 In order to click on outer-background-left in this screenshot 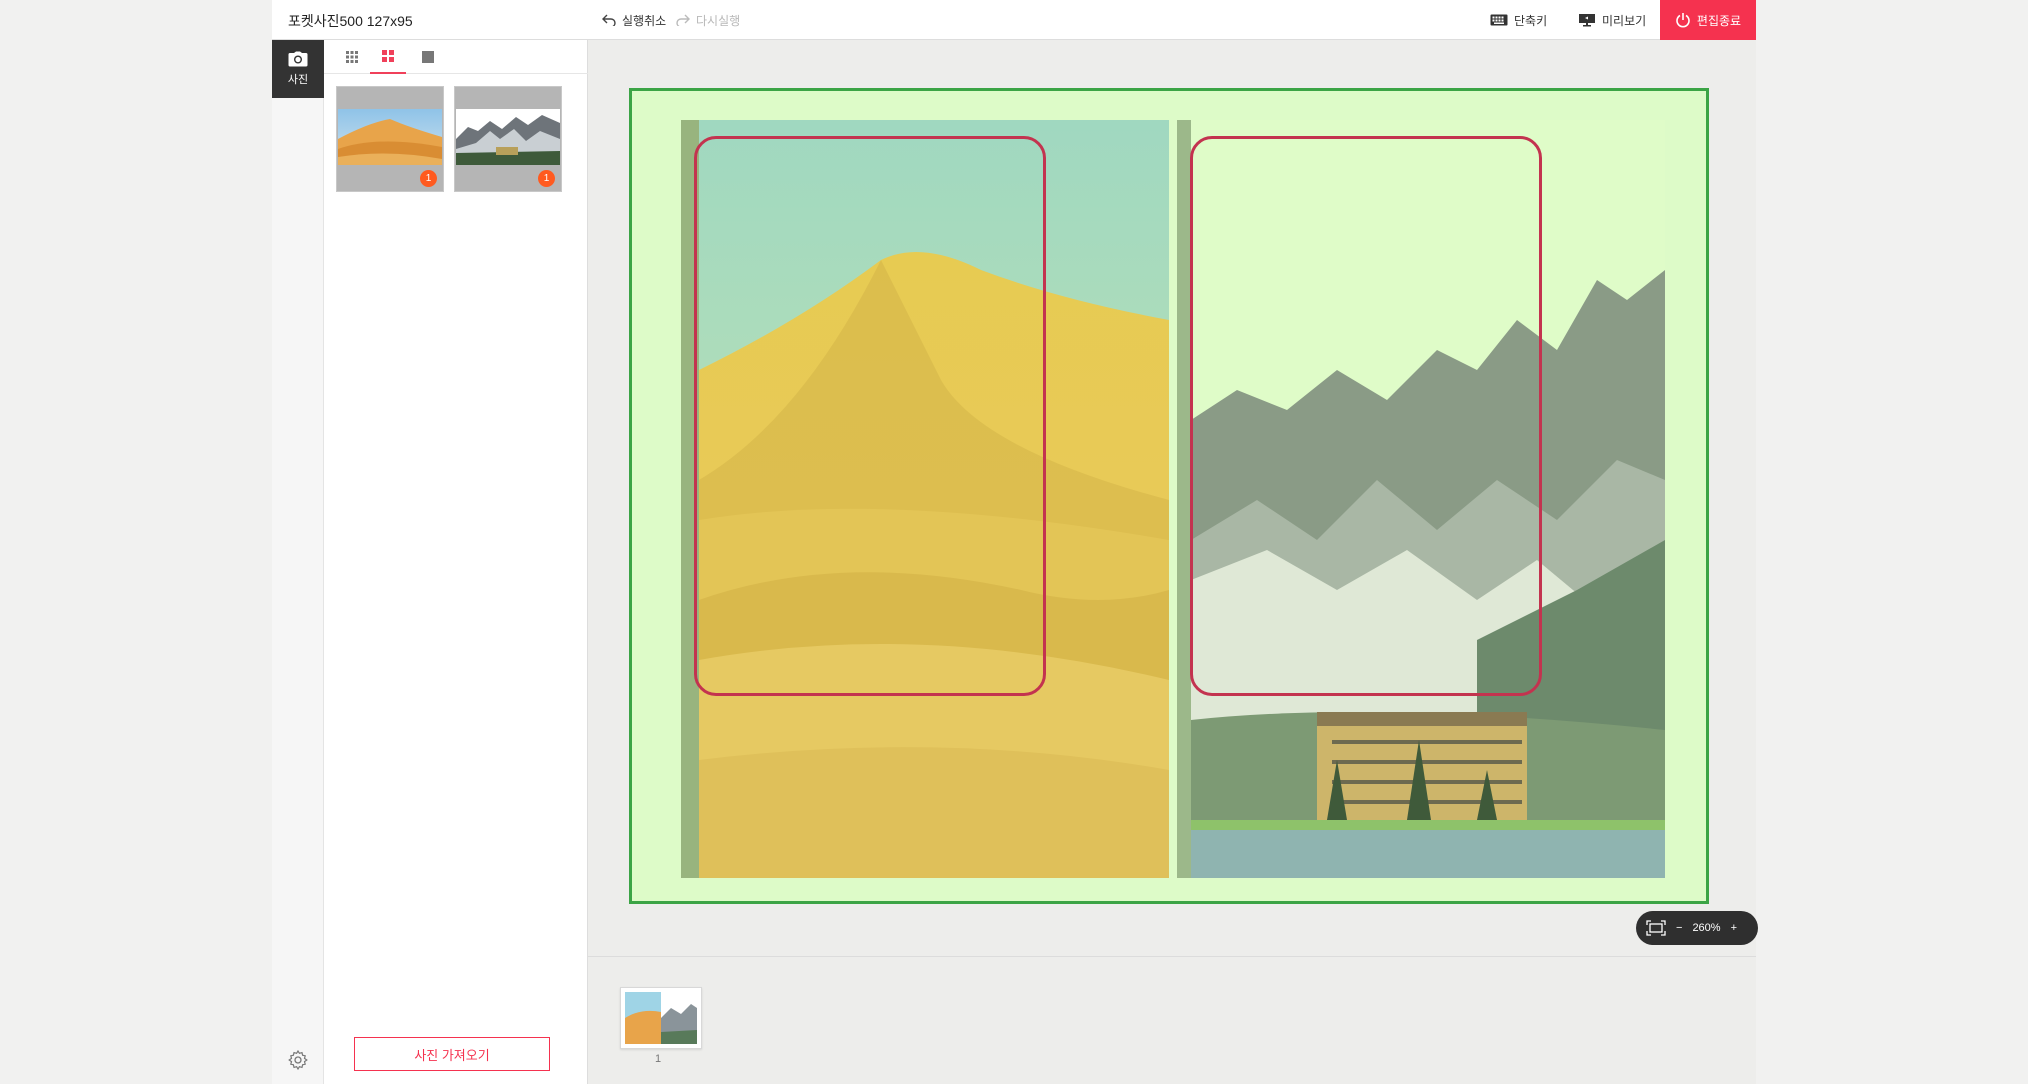, I will do `click(136, 542)`.